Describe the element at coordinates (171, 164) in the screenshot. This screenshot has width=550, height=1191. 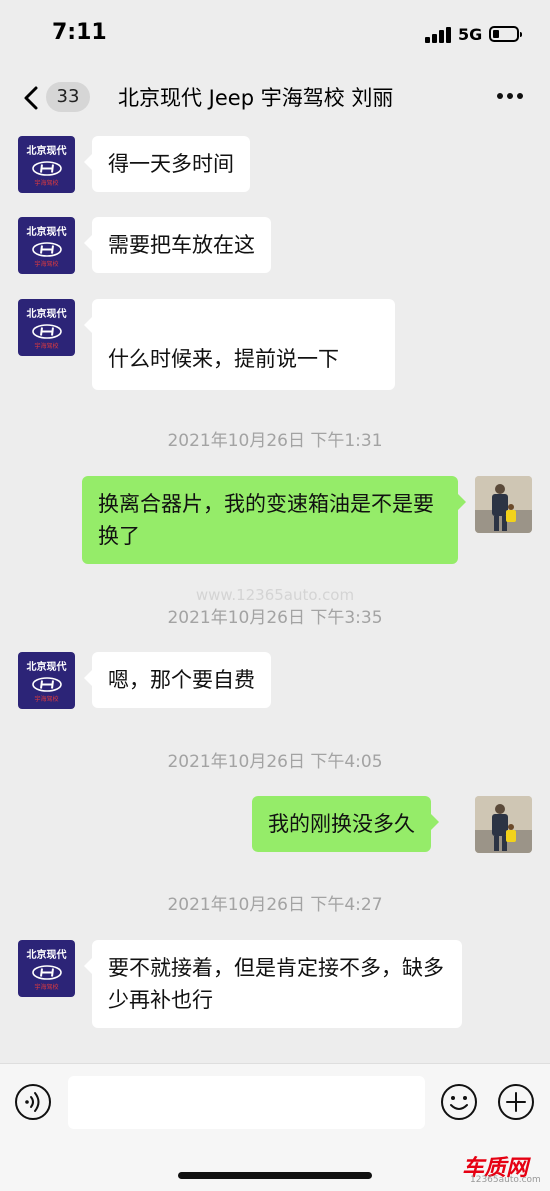
I see `message-text: 得一天多时间` at that location.